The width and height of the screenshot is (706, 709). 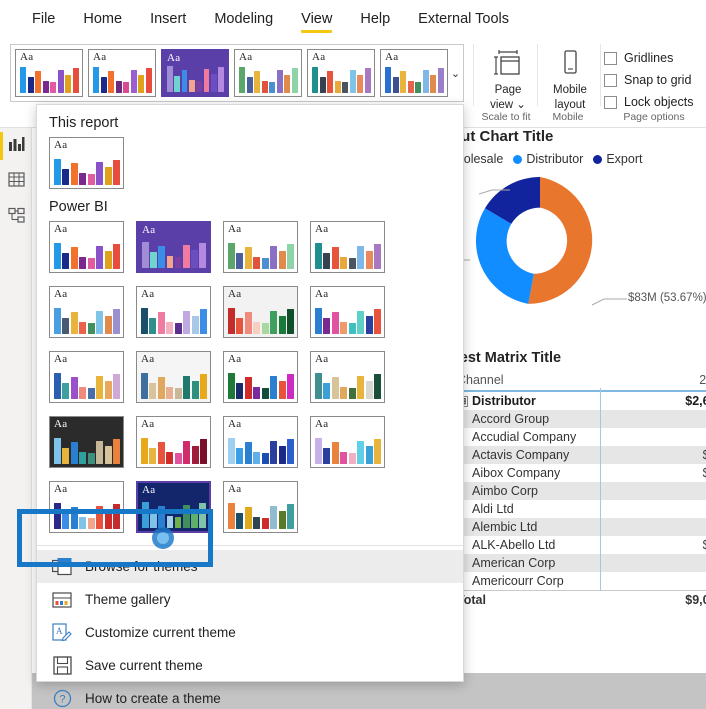 What do you see at coordinates (250, 599) in the screenshot?
I see `menu-item-theme-gallery: Theme gallery` at bounding box center [250, 599].